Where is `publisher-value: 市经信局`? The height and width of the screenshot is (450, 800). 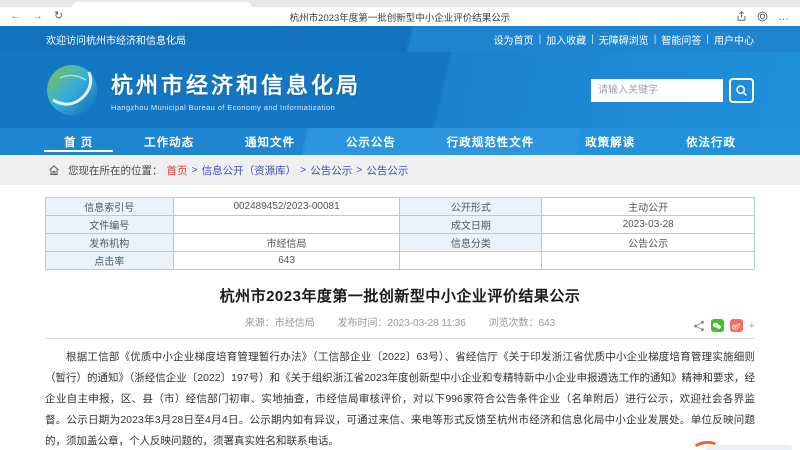 publisher-value: 市经信局 is located at coordinates (286, 242).